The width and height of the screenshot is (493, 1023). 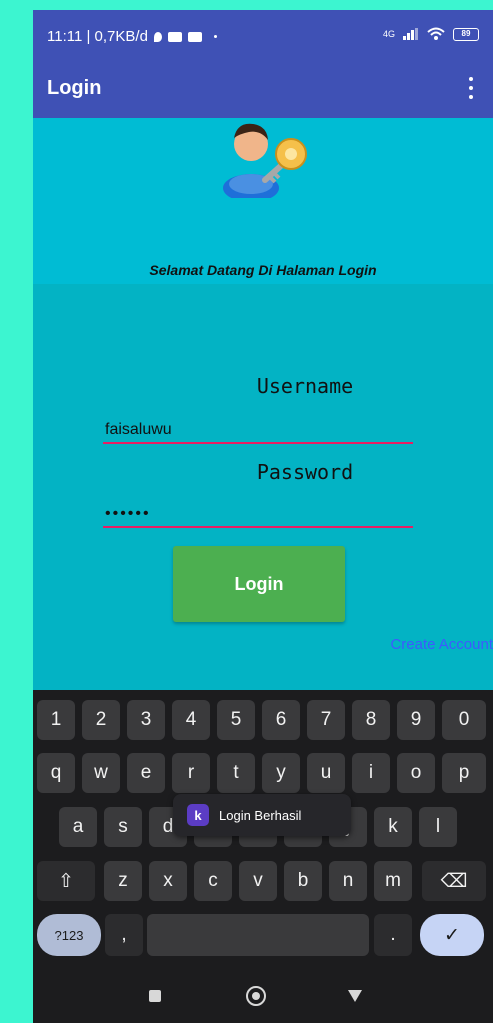 I want to click on app-icon: k, so click(x=198, y=815).